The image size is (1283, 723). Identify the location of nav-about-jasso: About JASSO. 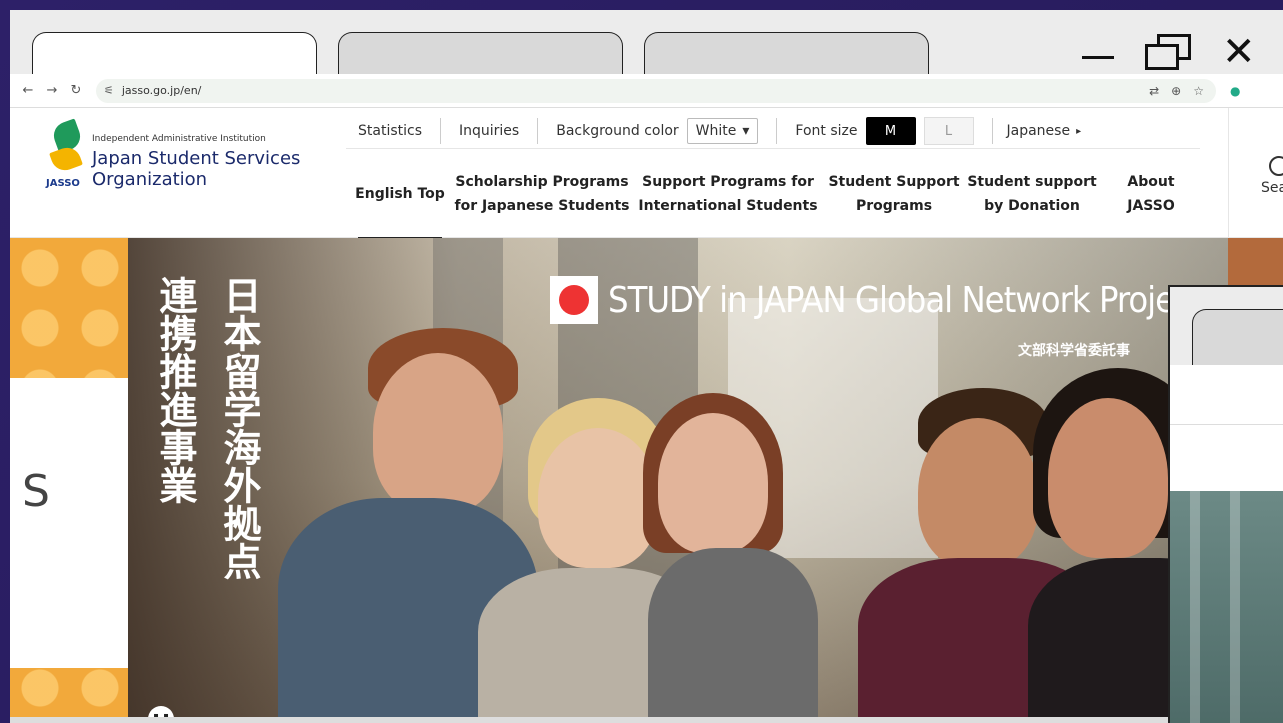
(1151, 193).